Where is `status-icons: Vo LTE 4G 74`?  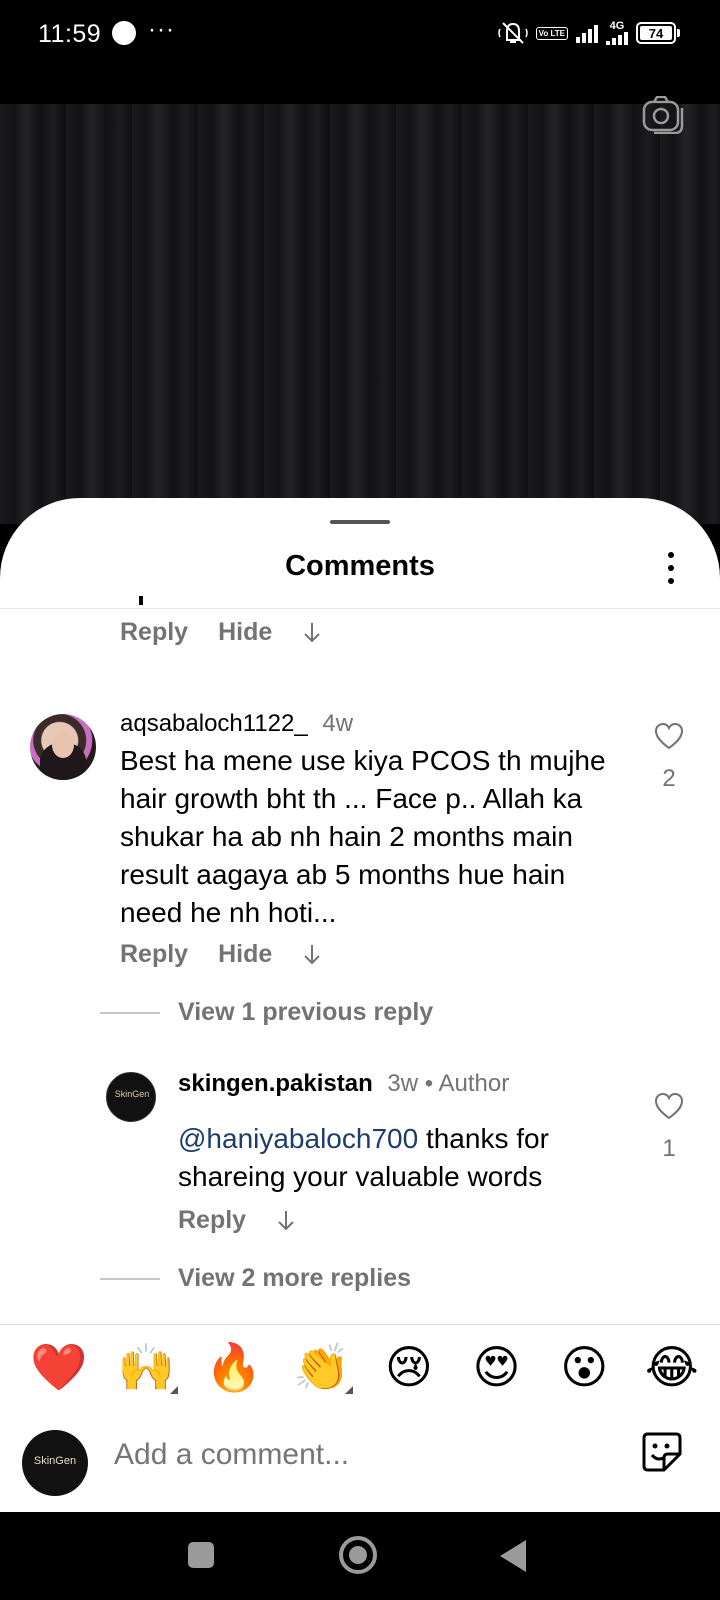 status-icons: Vo LTE 4G 74 is located at coordinates (588, 33).